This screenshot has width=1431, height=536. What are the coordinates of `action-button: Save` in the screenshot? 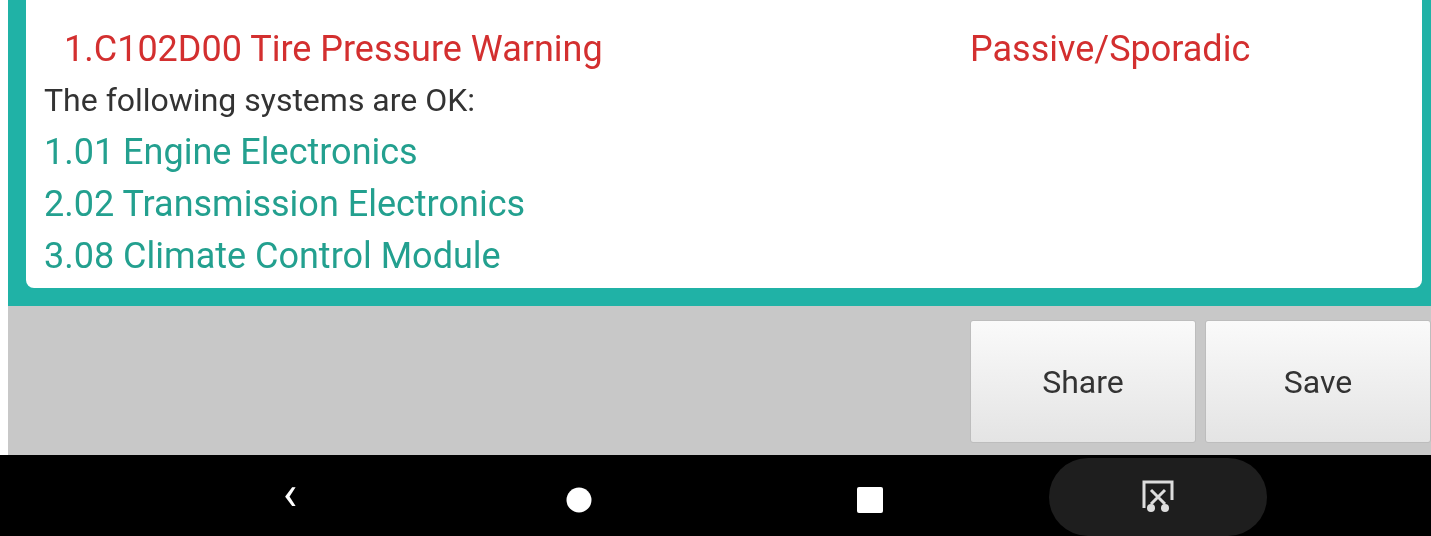 It's located at (1318, 381).